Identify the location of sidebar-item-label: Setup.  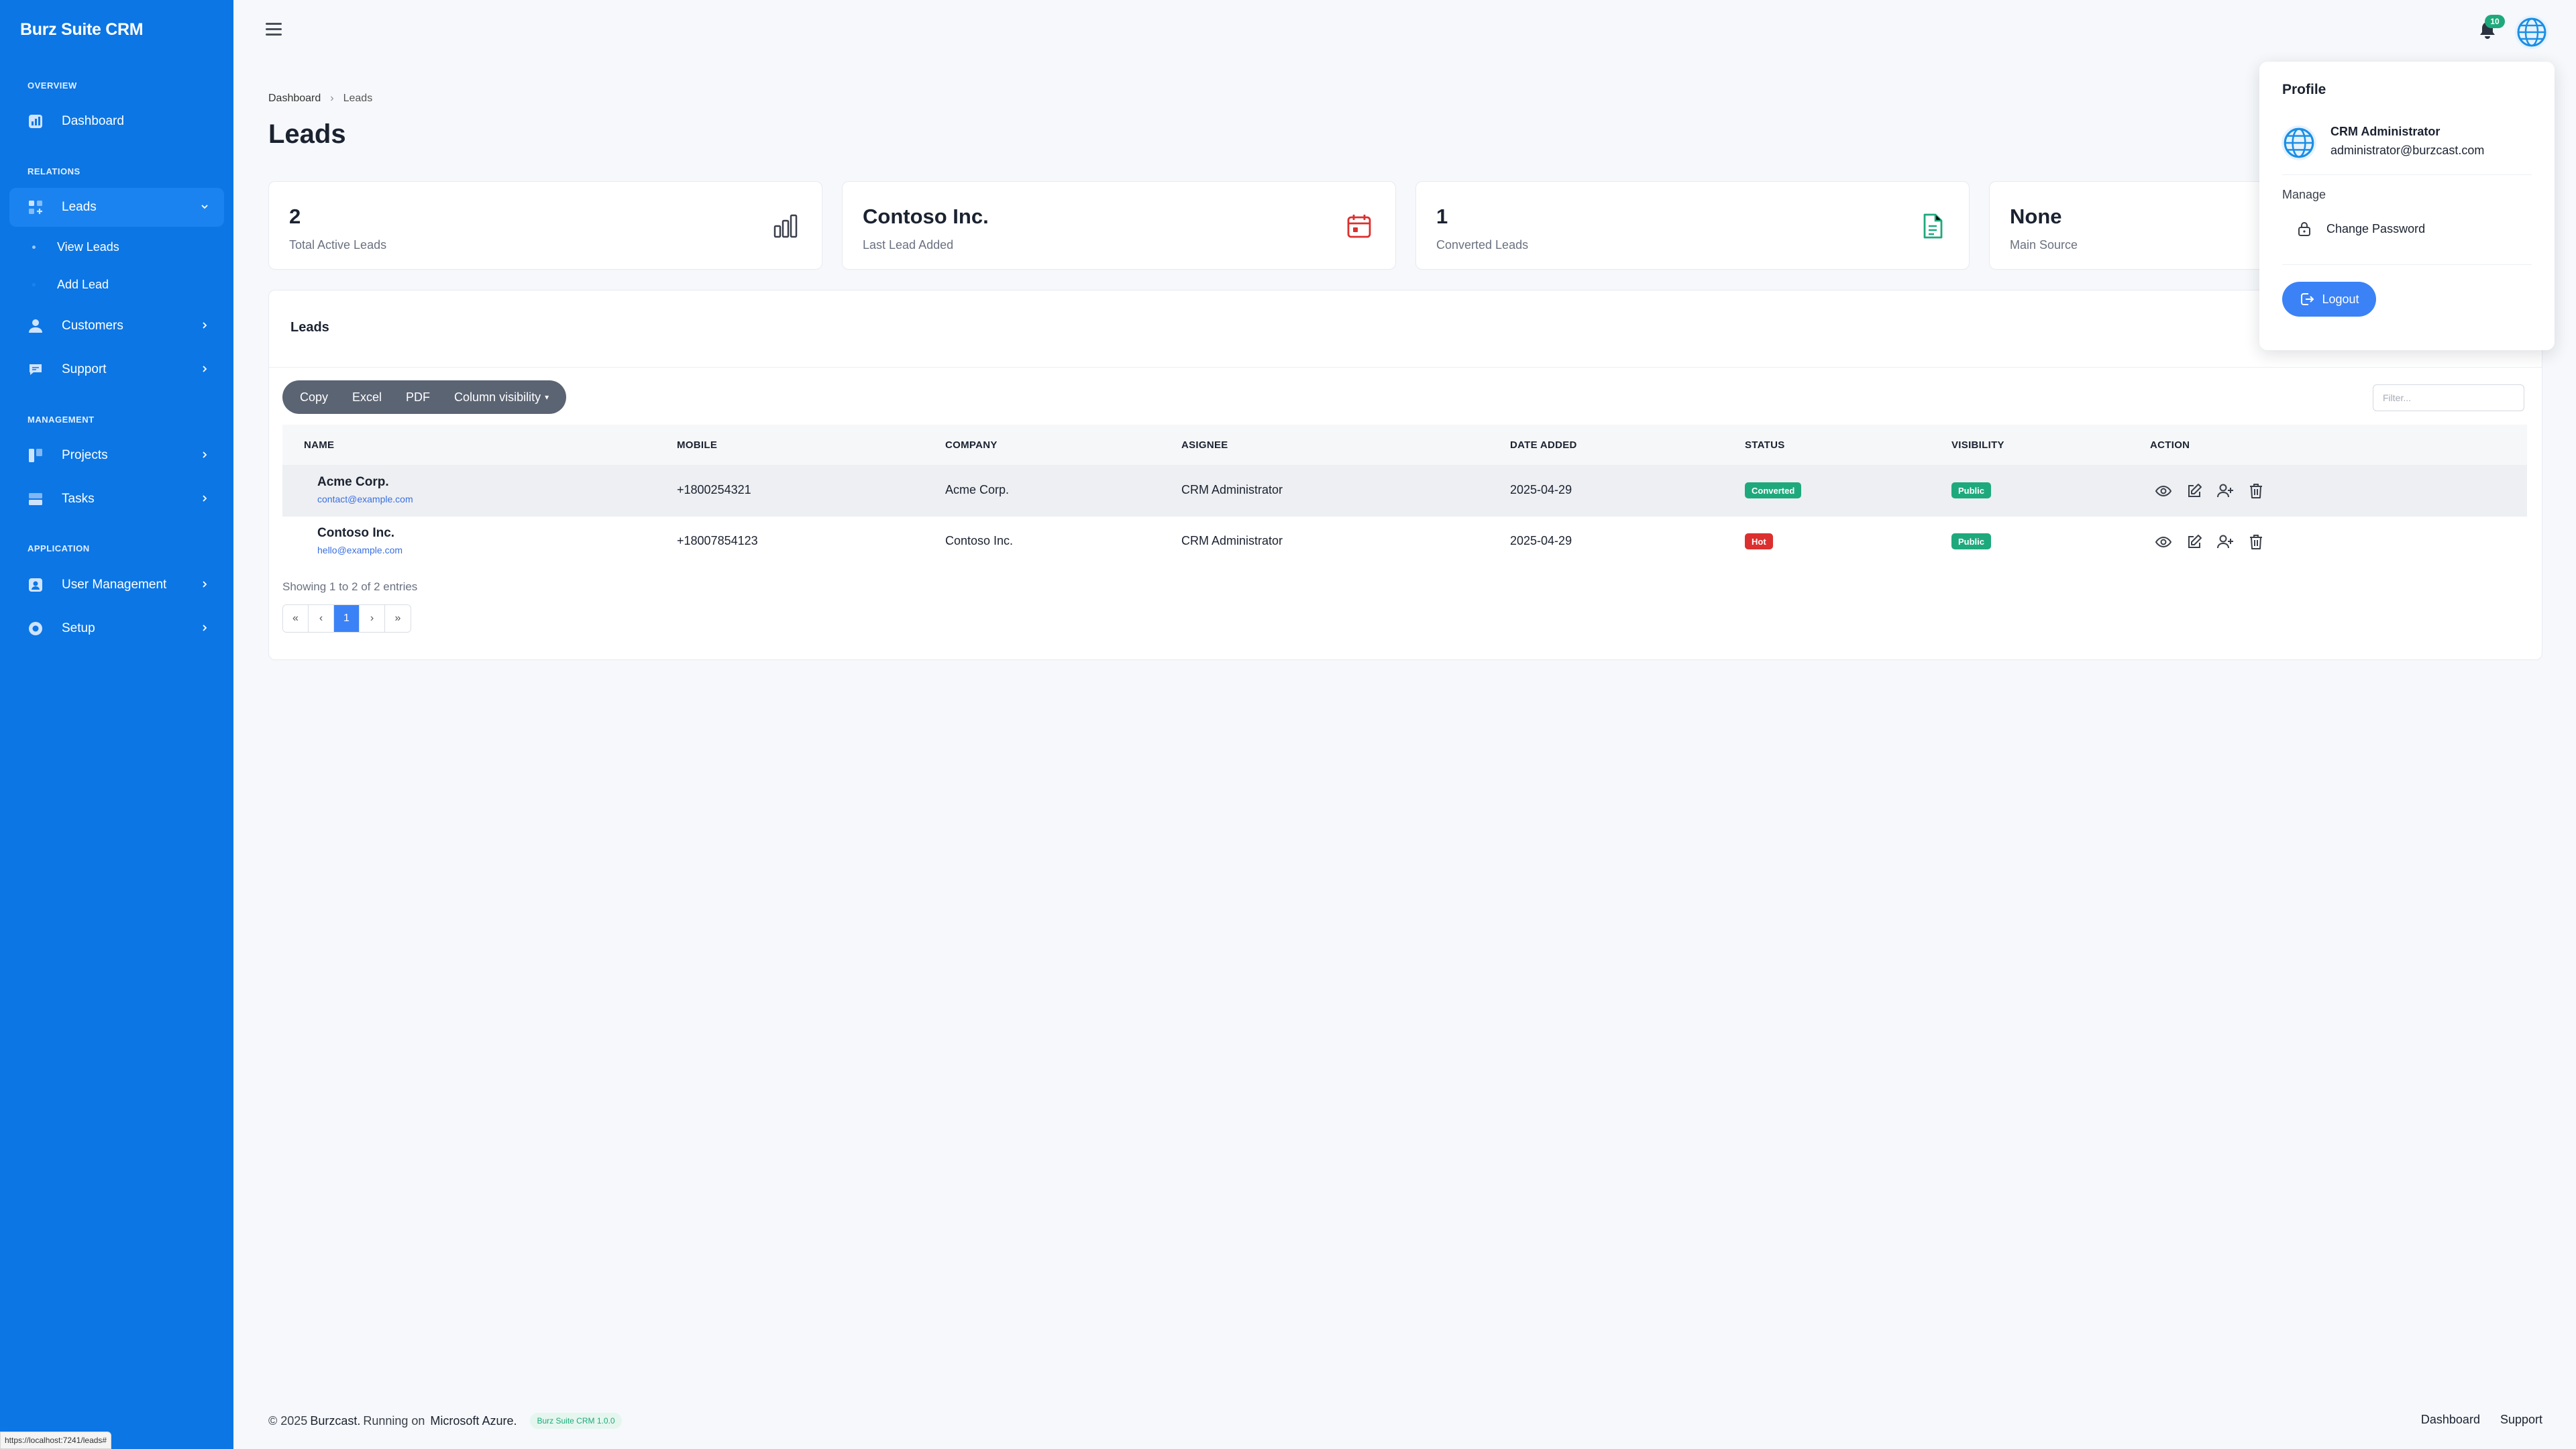
(78, 628).